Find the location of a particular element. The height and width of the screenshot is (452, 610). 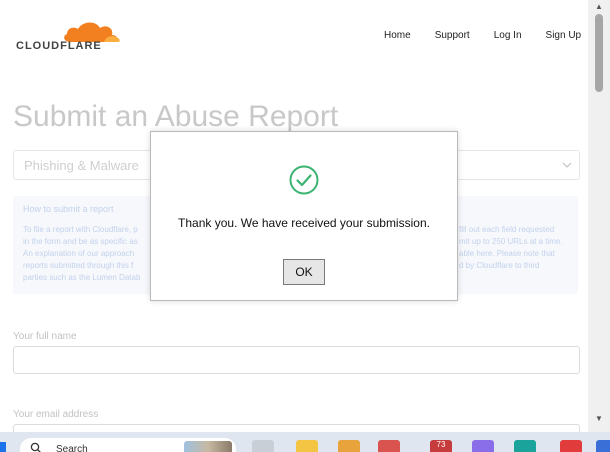

scroll-thumb is located at coordinates (599, 53).